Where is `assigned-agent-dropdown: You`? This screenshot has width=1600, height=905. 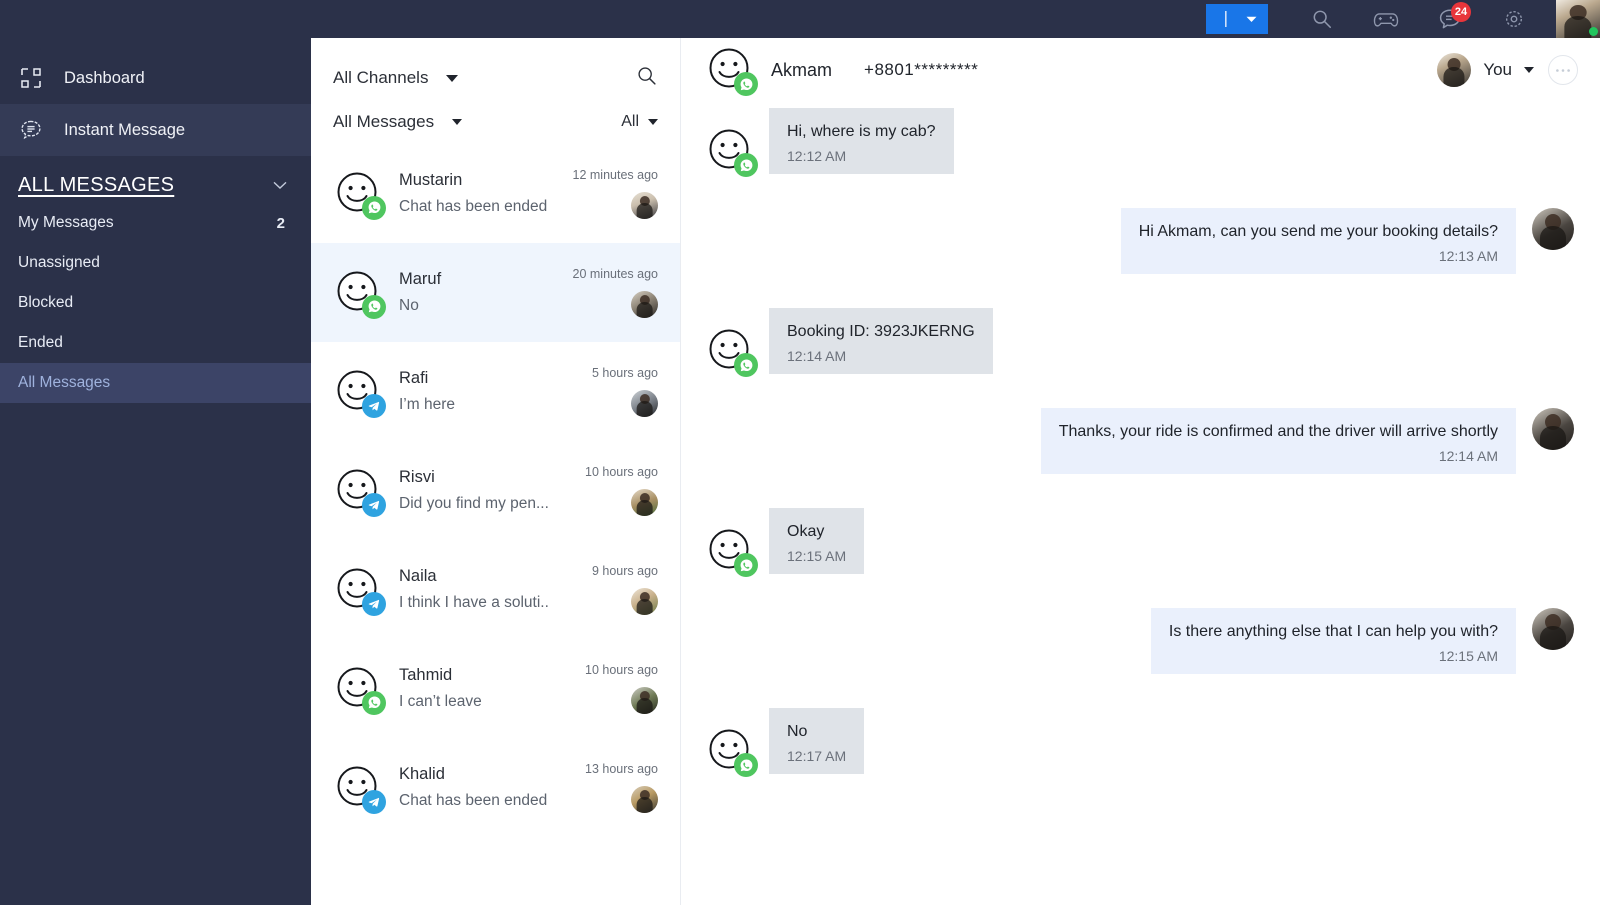
assigned-agent-dropdown: You is located at coordinates (1485, 70).